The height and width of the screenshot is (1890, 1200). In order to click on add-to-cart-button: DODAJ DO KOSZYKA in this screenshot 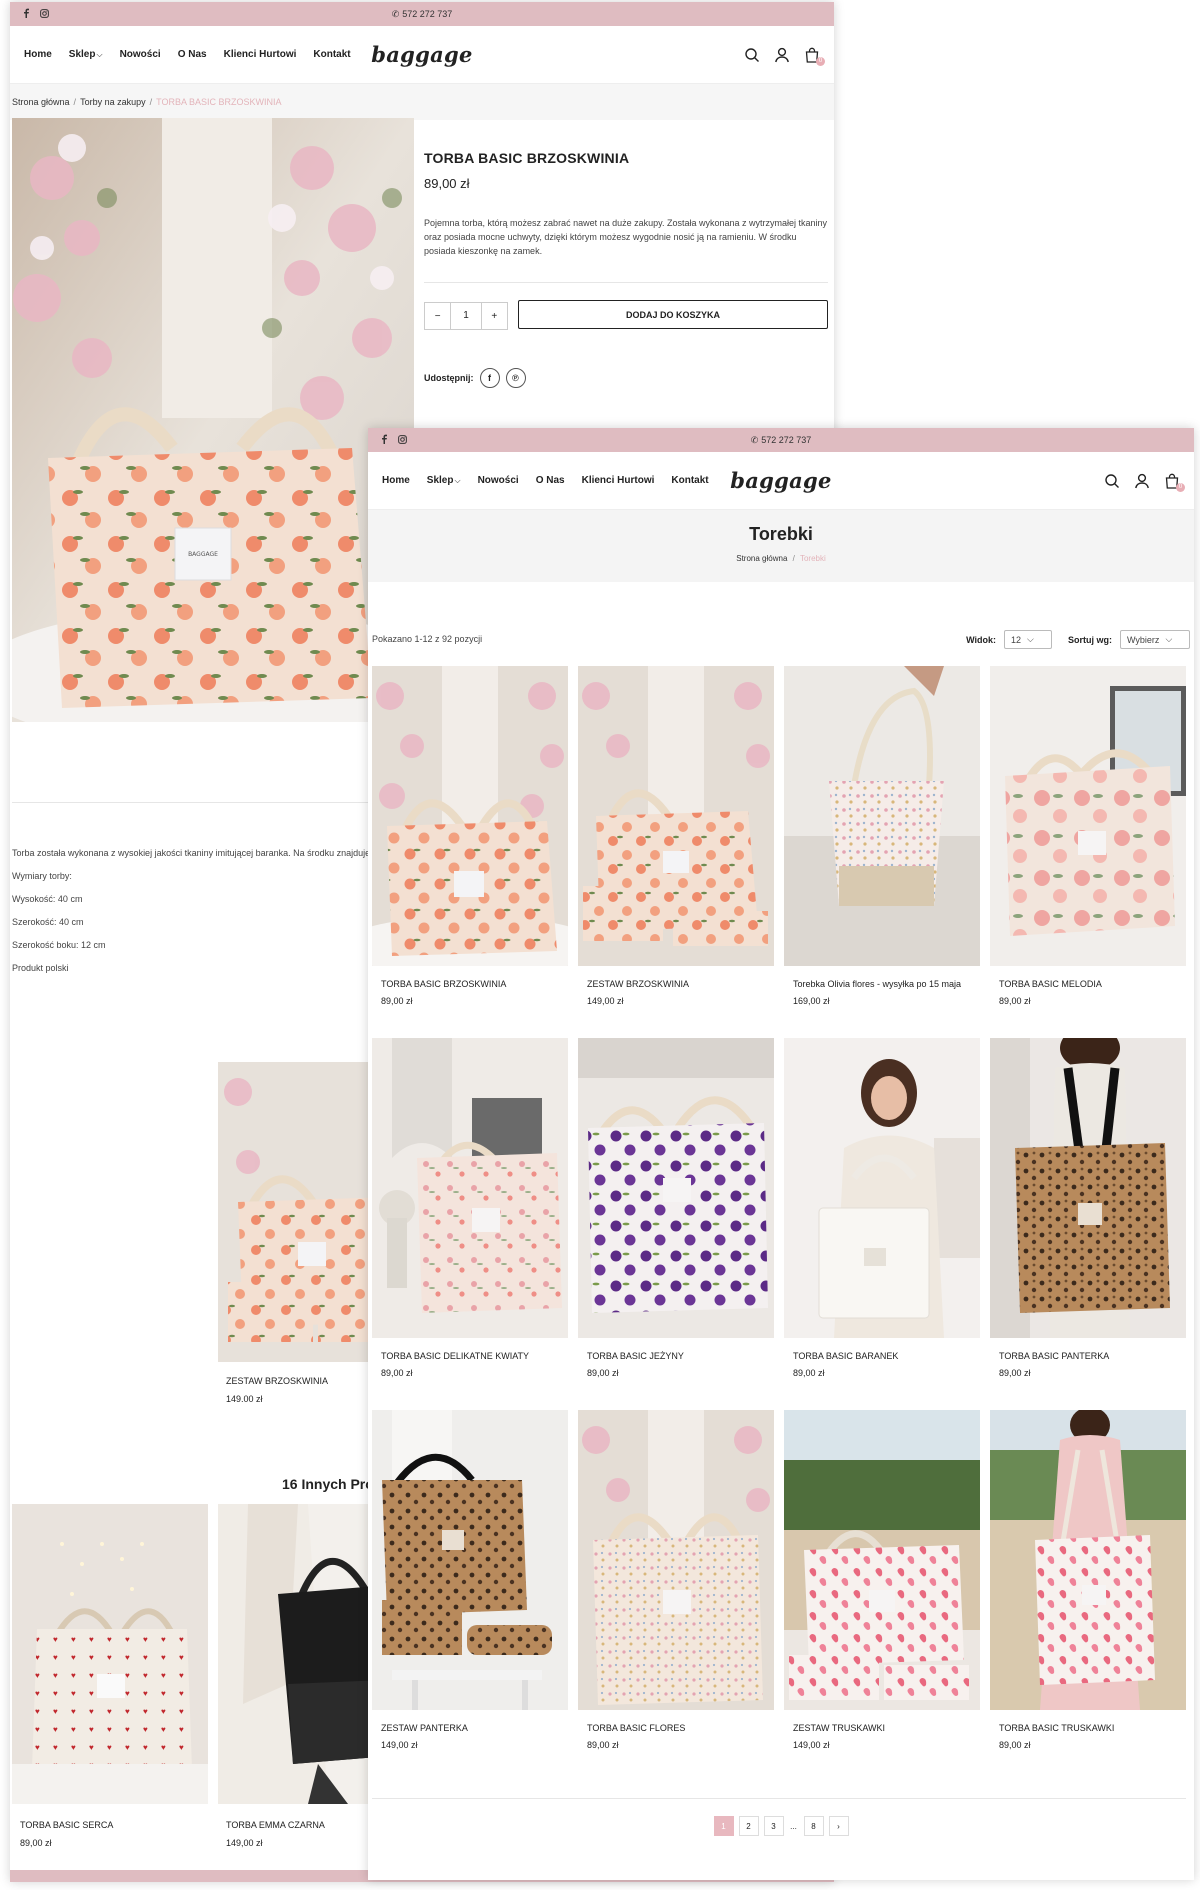, I will do `click(673, 314)`.